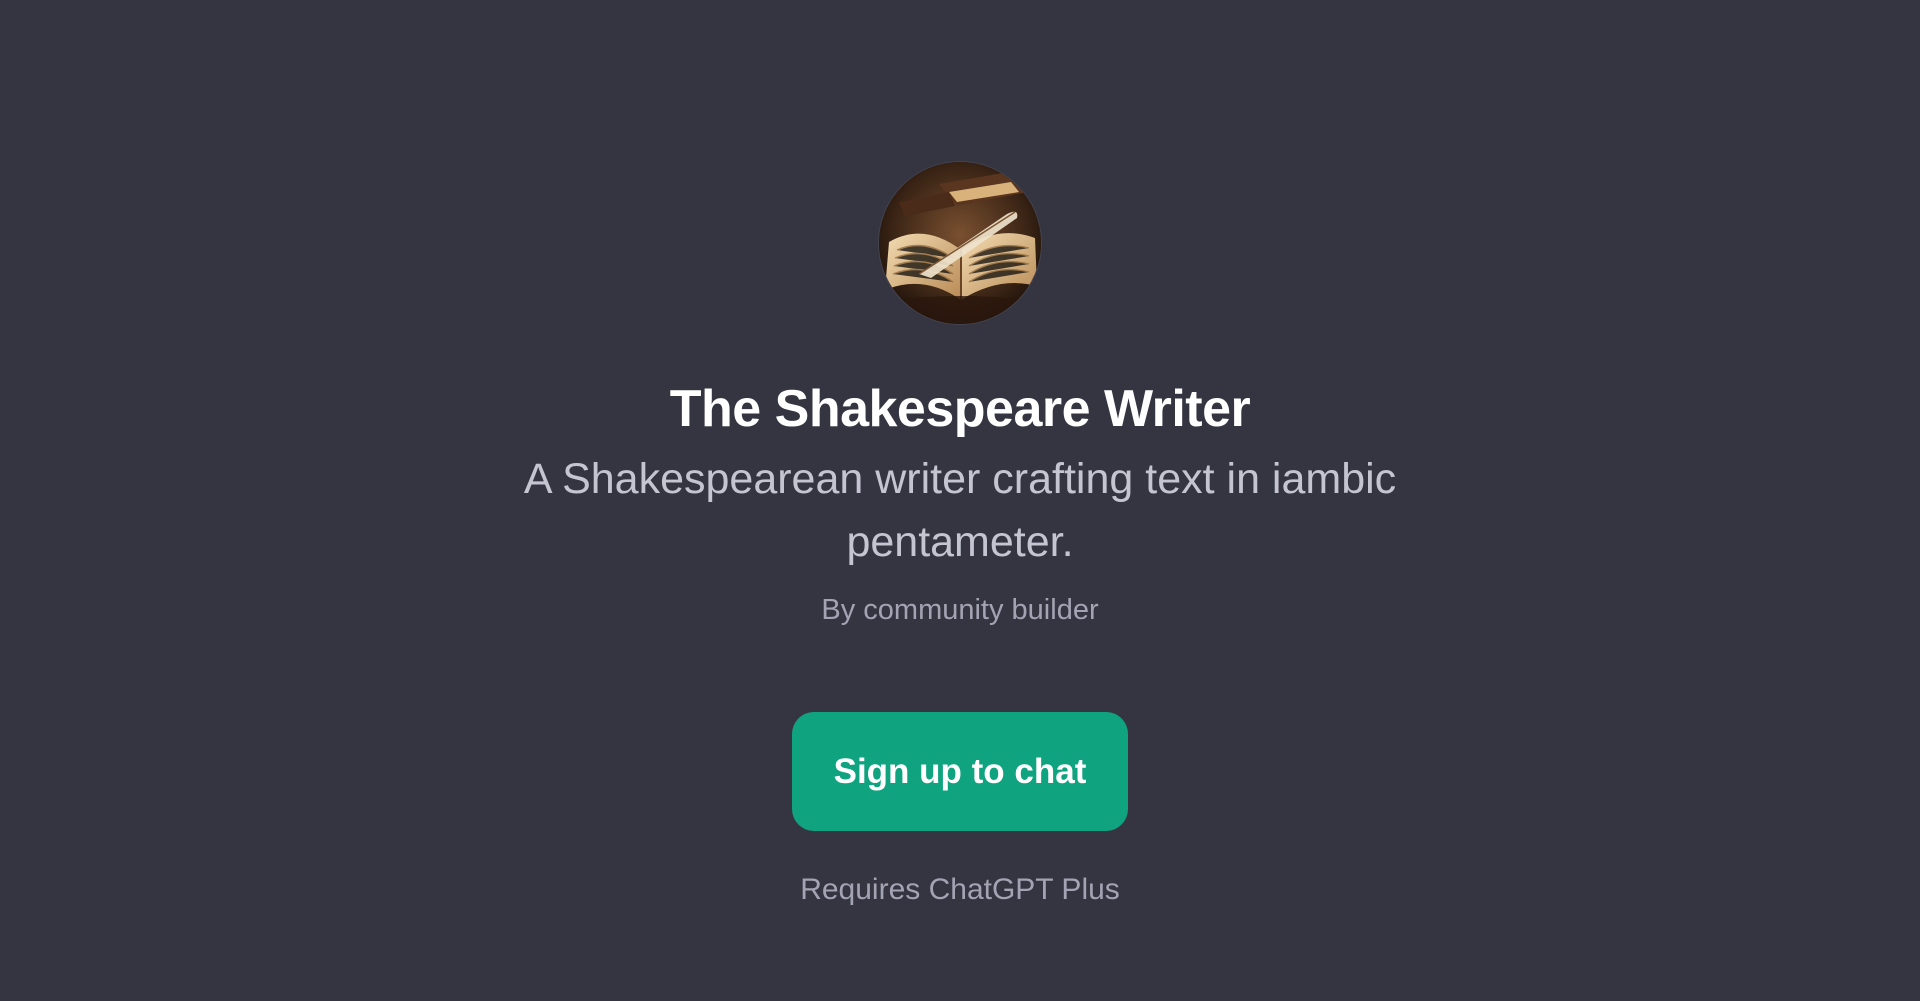 Image resolution: width=1920 pixels, height=1001 pixels. Describe the element at coordinates (960, 409) in the screenshot. I see `gpt-title: The Shakespeare Writer` at that location.